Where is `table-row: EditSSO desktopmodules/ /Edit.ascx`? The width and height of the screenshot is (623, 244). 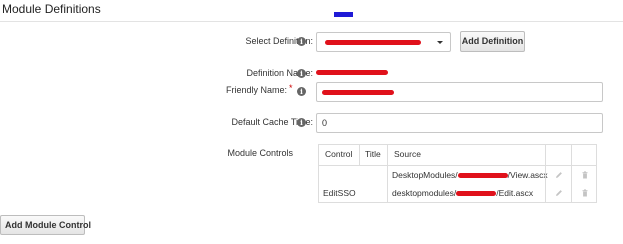 table-row: EditSSO desktopmodules/ /Edit.ascx is located at coordinates (457, 193).